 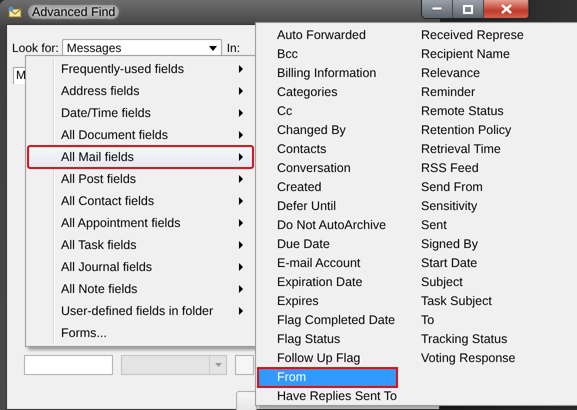 I want to click on menu-item: Retention Policy, so click(x=488, y=130).